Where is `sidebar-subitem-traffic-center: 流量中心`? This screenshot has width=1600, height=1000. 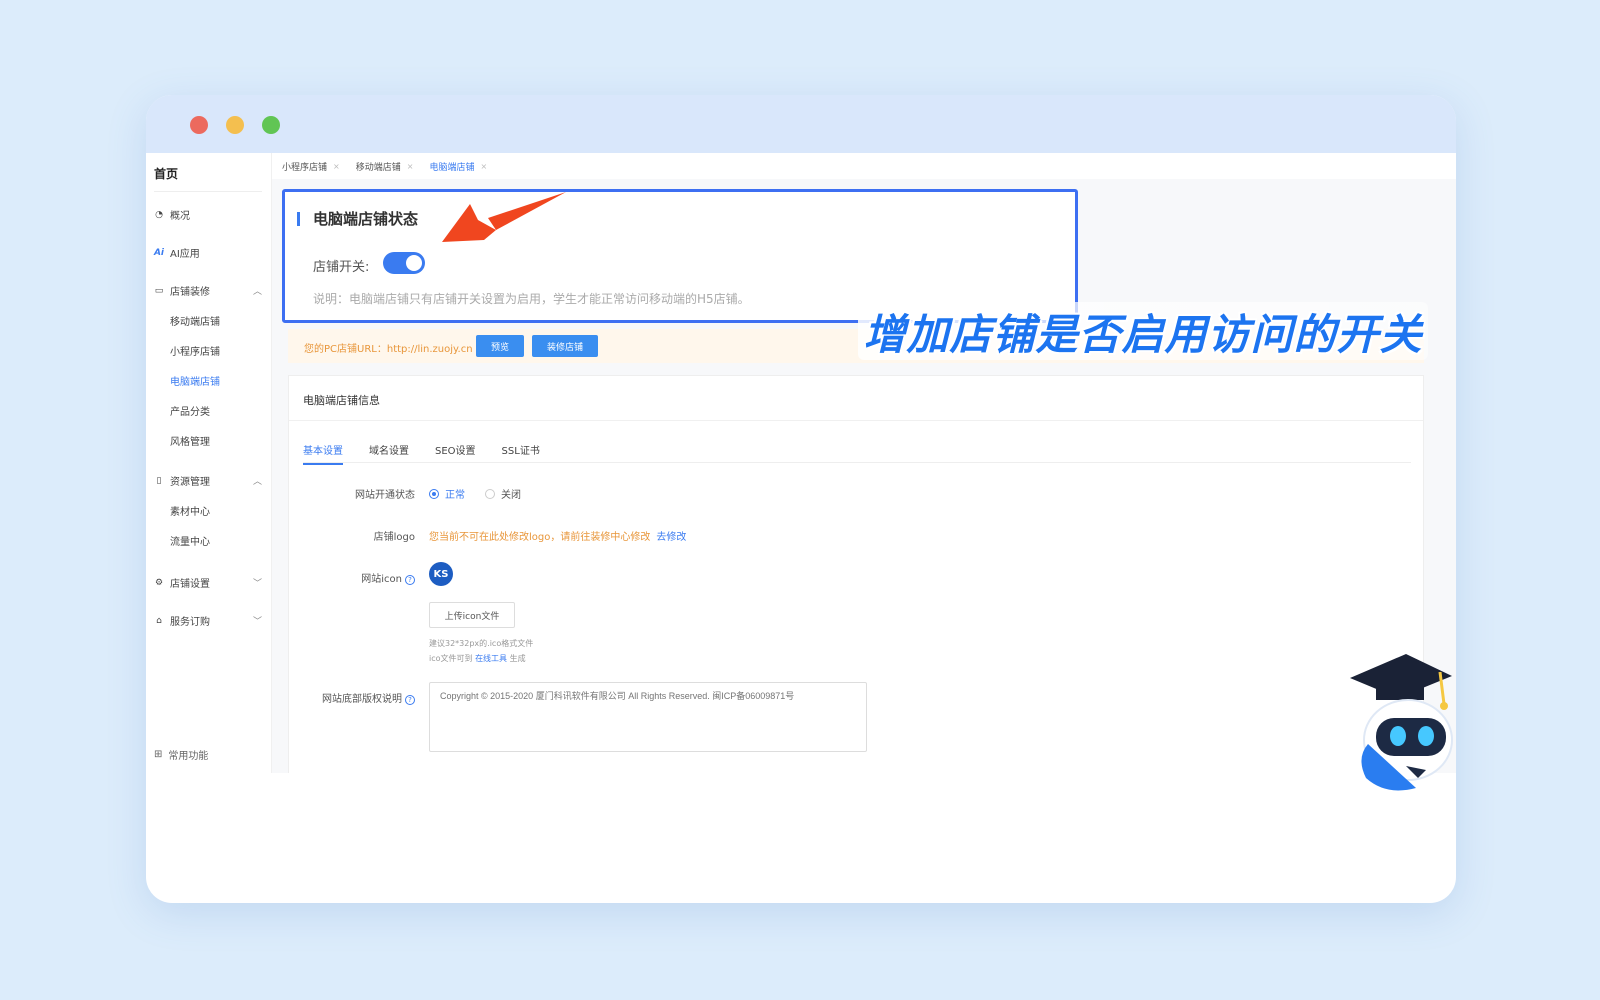 sidebar-subitem-traffic-center: 流量中心 is located at coordinates (190, 540).